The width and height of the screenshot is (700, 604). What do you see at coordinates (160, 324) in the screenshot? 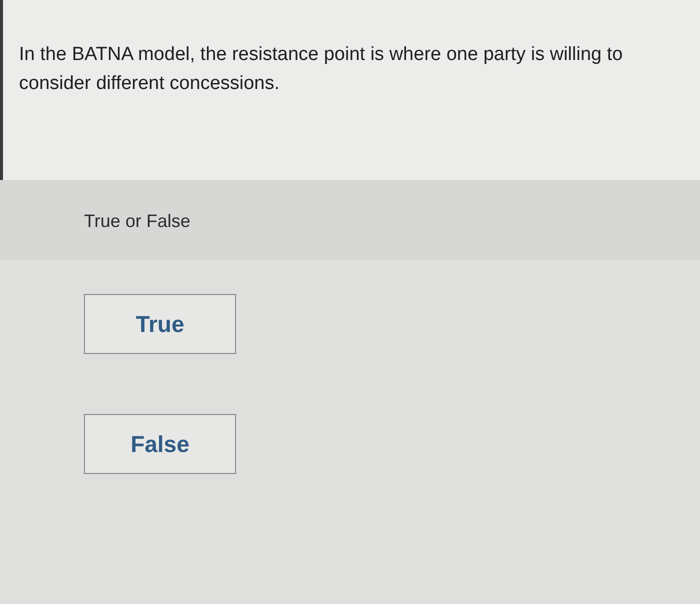
I see `answer-option: True` at bounding box center [160, 324].